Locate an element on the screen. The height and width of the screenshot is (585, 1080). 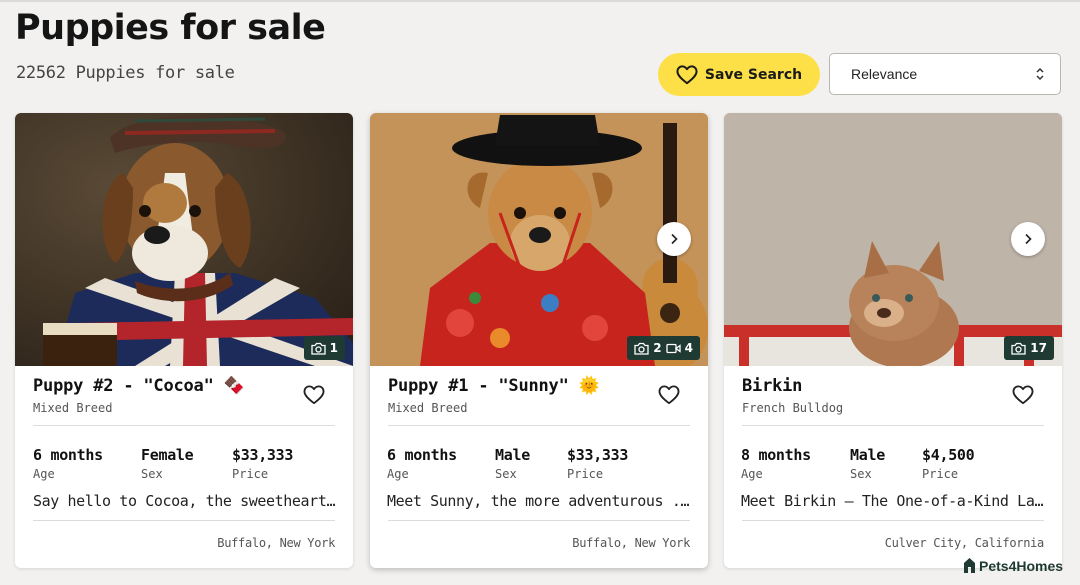
heart-icon is located at coordinates (687, 74).